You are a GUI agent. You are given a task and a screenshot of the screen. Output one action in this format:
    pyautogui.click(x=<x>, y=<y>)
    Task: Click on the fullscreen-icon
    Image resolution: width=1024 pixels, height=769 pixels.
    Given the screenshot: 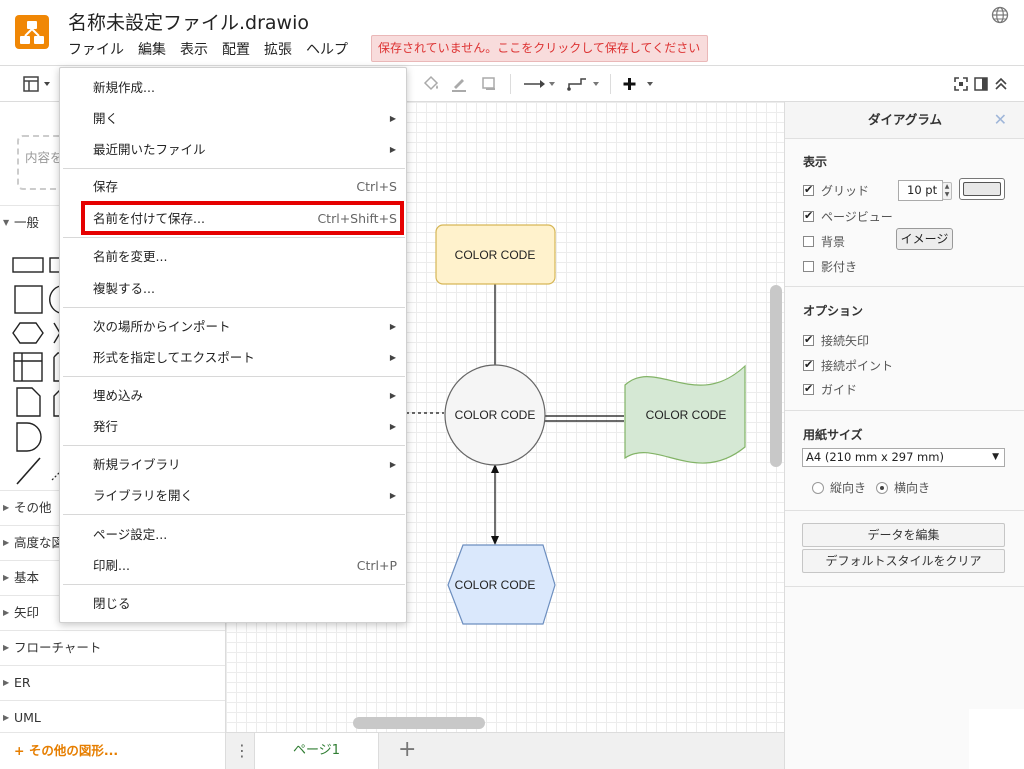 What is the action you would take?
    pyautogui.click(x=961, y=84)
    